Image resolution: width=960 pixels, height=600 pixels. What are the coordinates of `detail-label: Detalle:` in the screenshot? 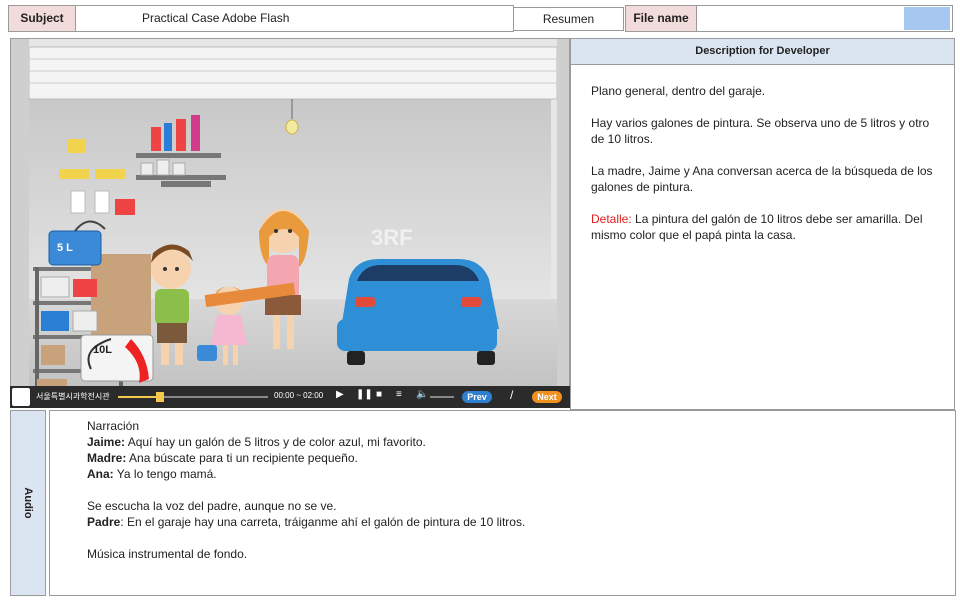 It's located at (611, 219).